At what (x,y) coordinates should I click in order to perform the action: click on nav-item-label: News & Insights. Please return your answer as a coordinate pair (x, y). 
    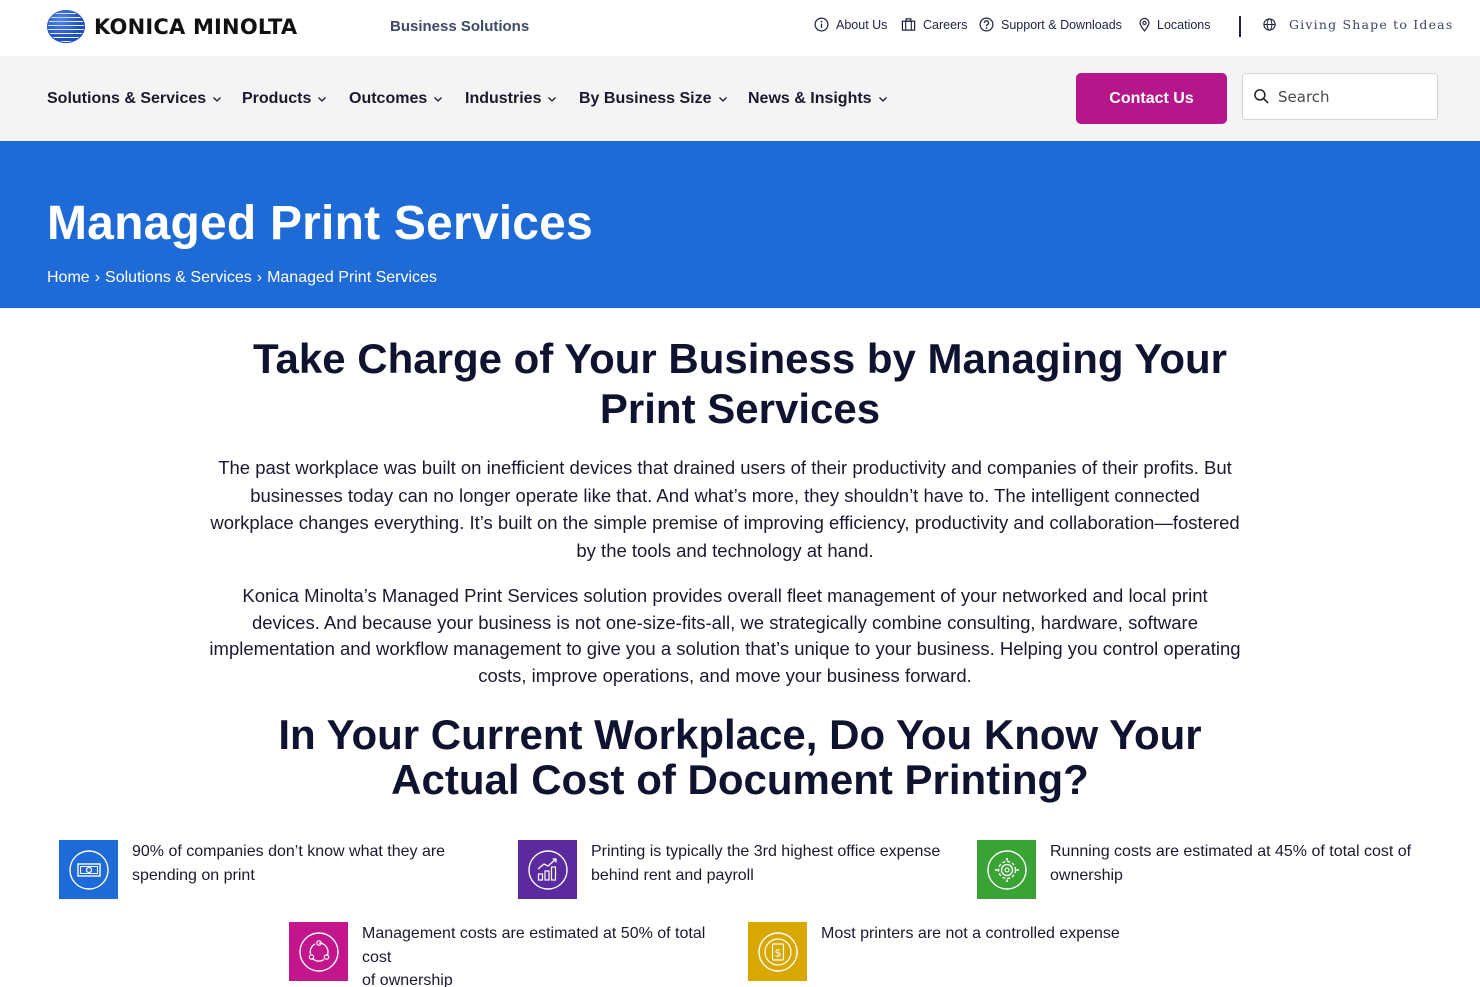
    Looking at the image, I should click on (810, 98).